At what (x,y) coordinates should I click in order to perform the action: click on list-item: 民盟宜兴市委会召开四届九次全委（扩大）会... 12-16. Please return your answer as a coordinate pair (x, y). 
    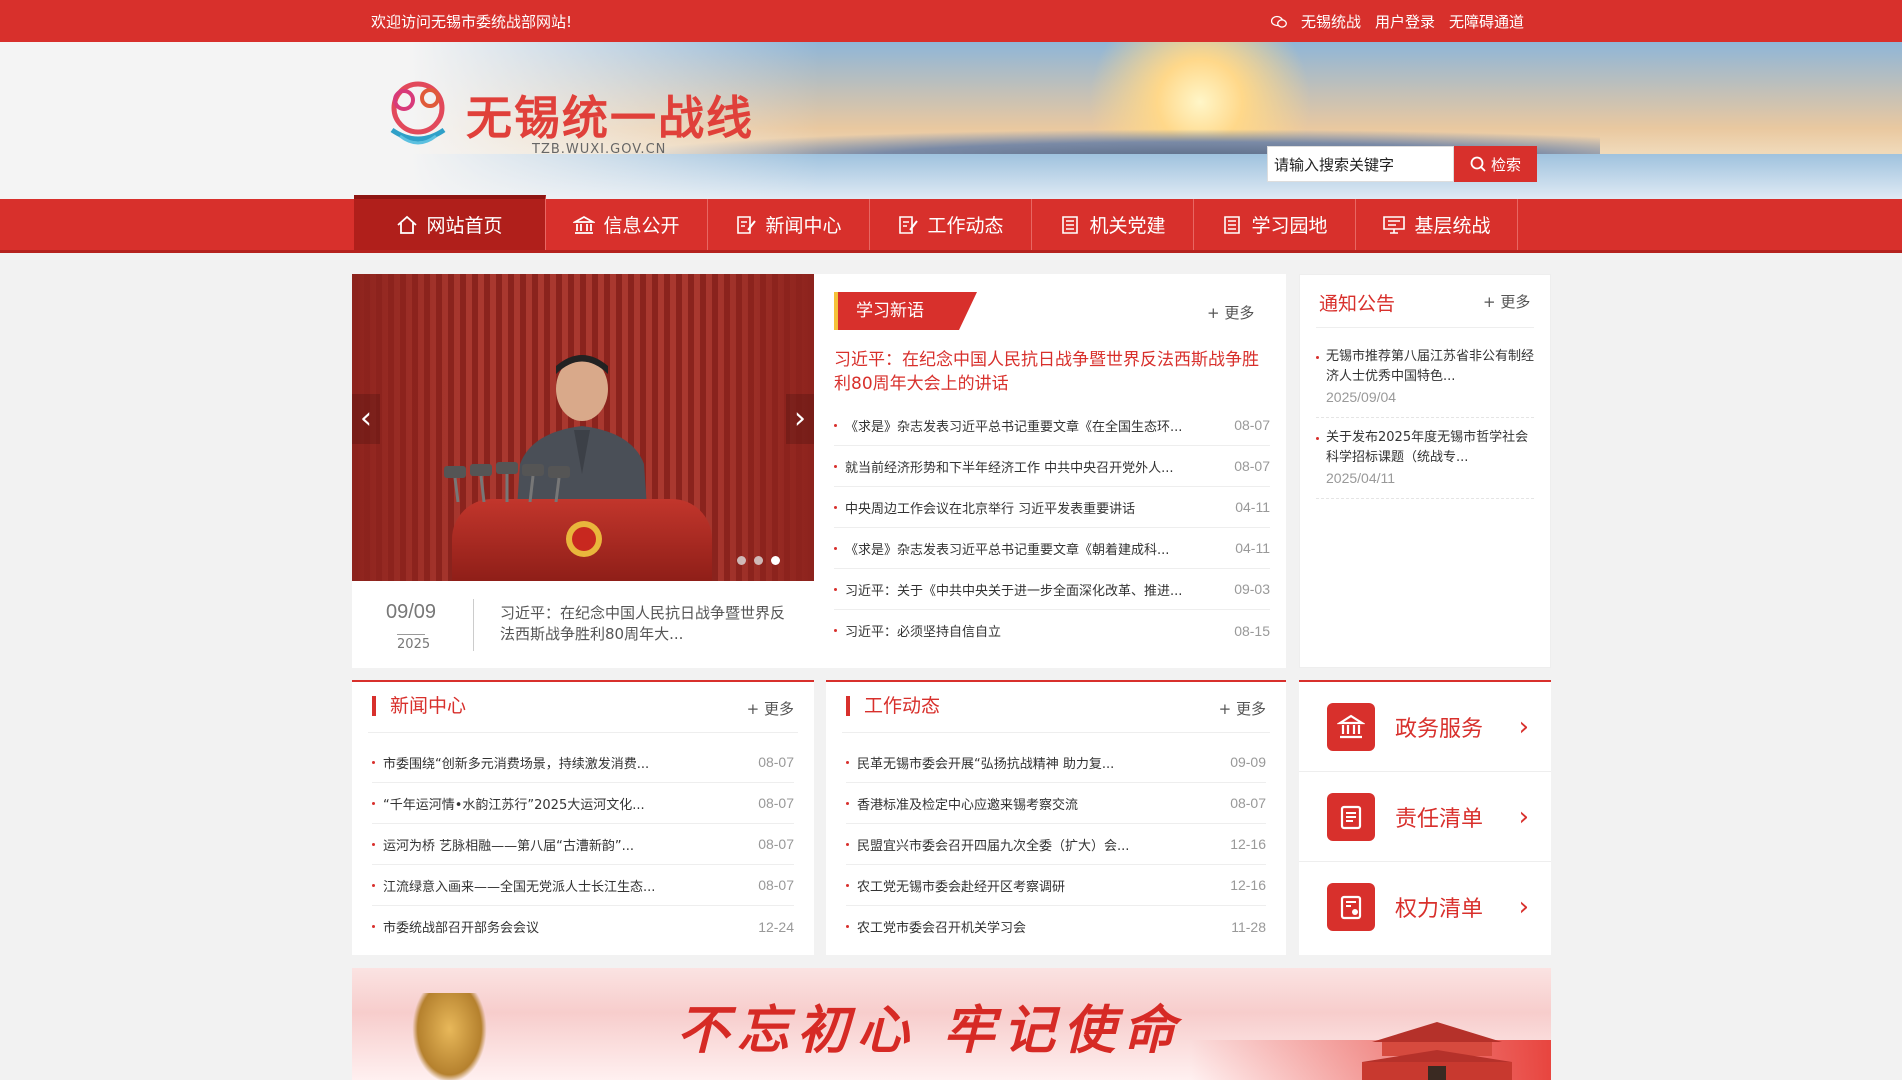
    Looking at the image, I should click on (1056, 844).